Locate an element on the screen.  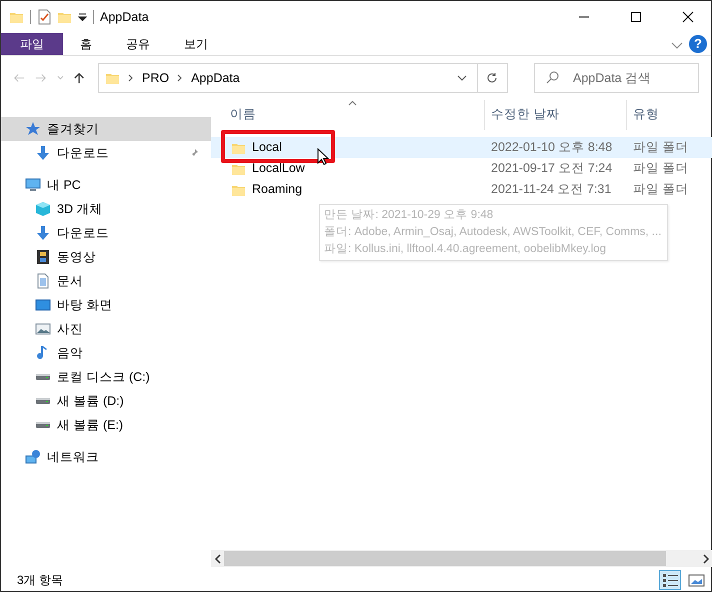
film-icon is located at coordinates (43, 257).